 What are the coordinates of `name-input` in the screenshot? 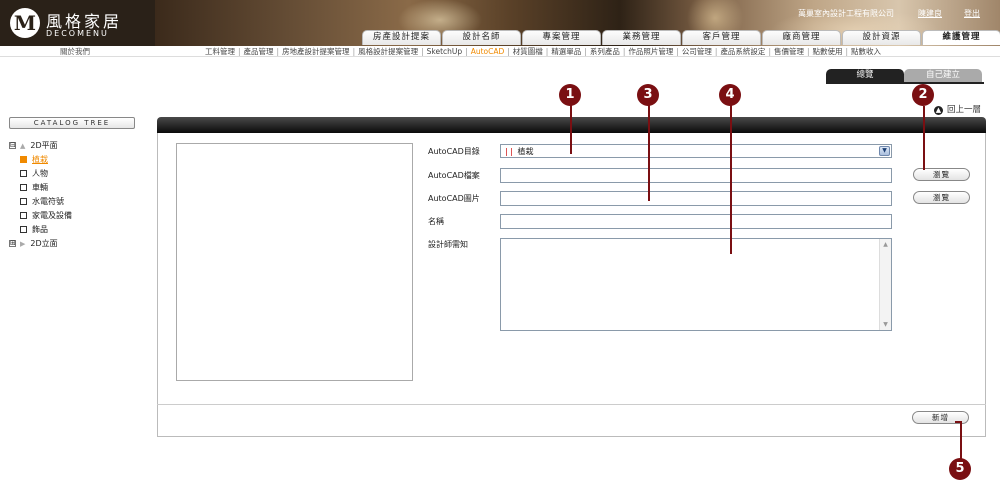 It's located at (696, 221).